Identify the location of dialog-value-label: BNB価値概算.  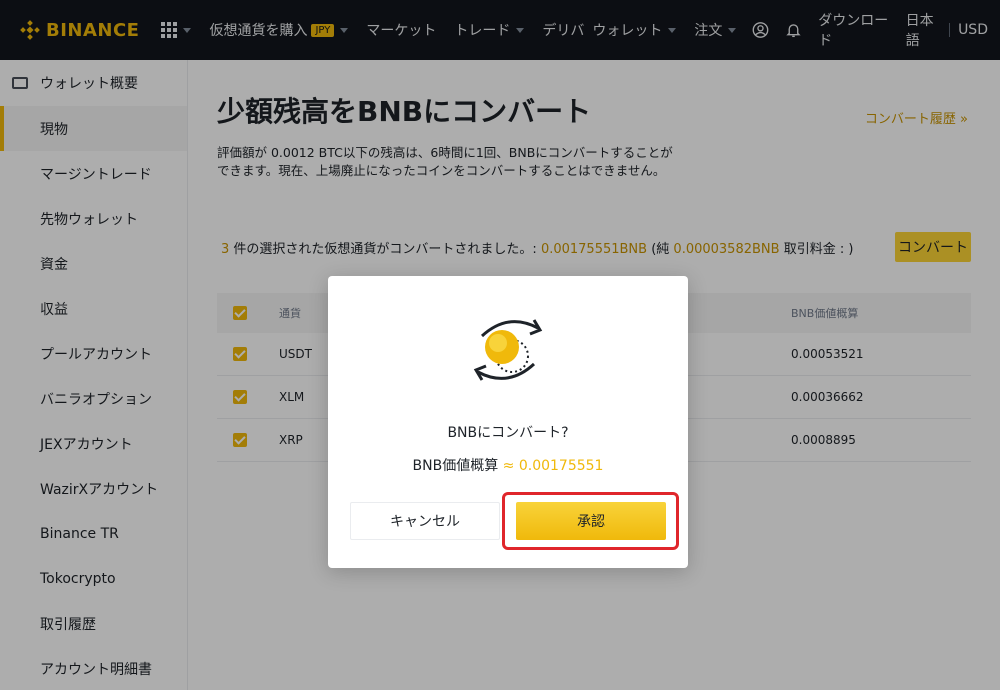
(455, 466).